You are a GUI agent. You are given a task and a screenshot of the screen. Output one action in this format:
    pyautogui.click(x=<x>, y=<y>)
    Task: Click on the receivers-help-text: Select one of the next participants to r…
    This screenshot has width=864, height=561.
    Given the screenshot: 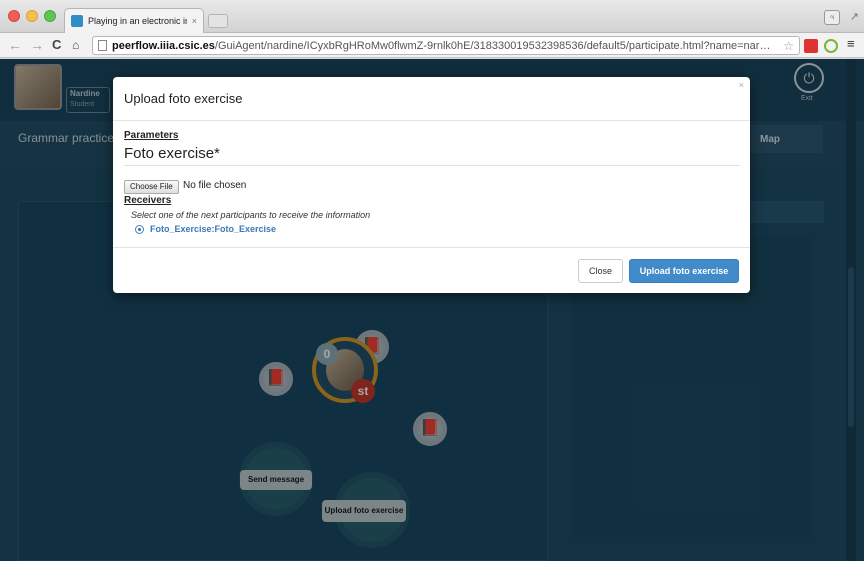 What is the action you would take?
    pyautogui.click(x=251, y=215)
    